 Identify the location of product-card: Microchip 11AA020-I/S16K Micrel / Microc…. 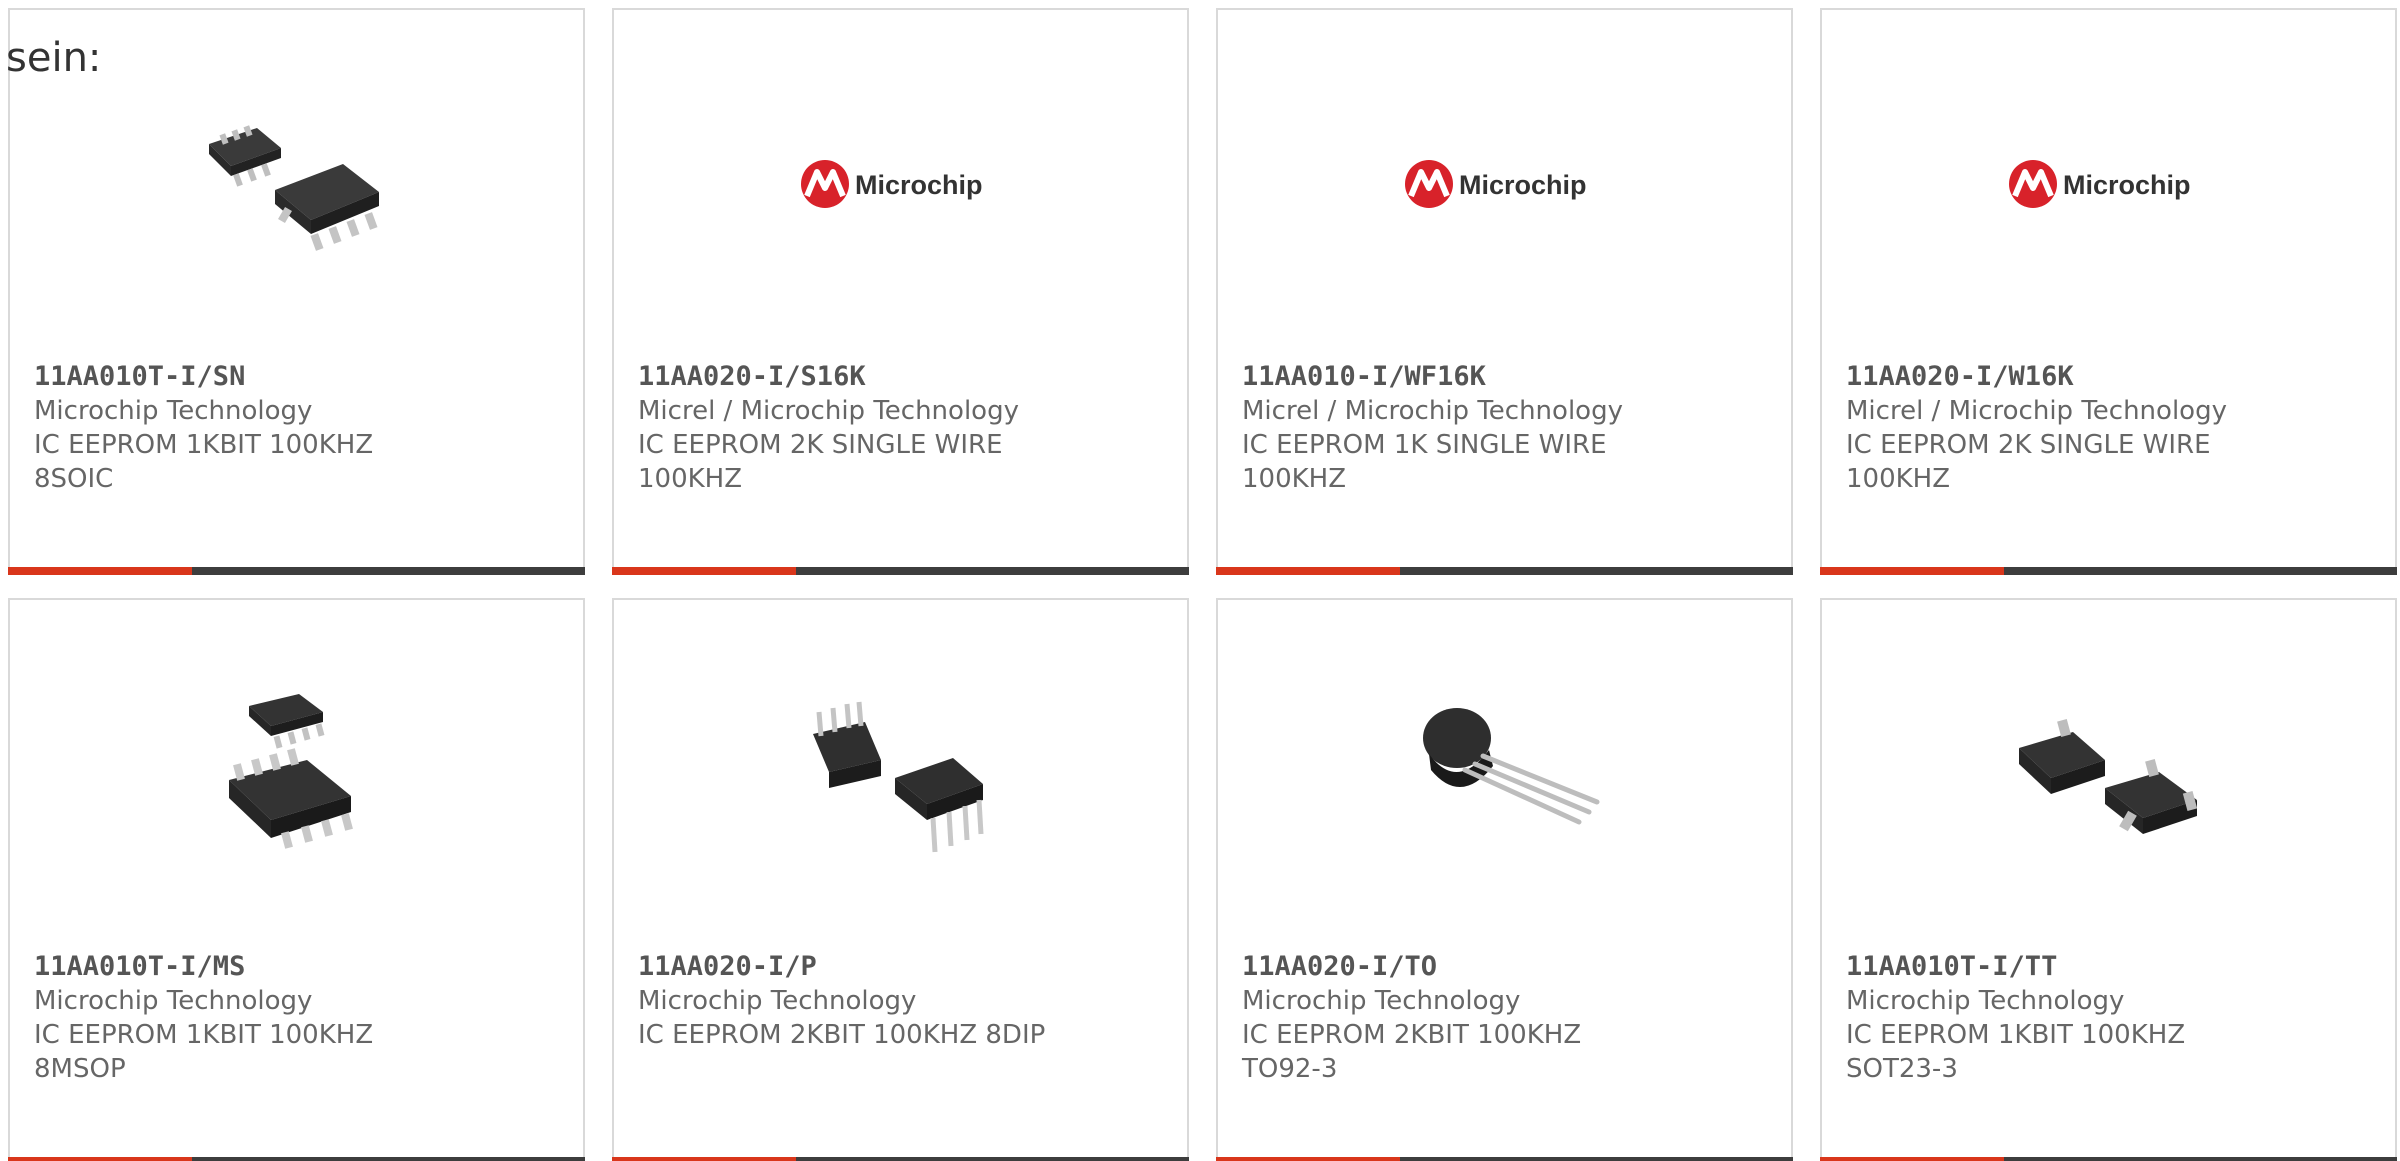
(900, 291).